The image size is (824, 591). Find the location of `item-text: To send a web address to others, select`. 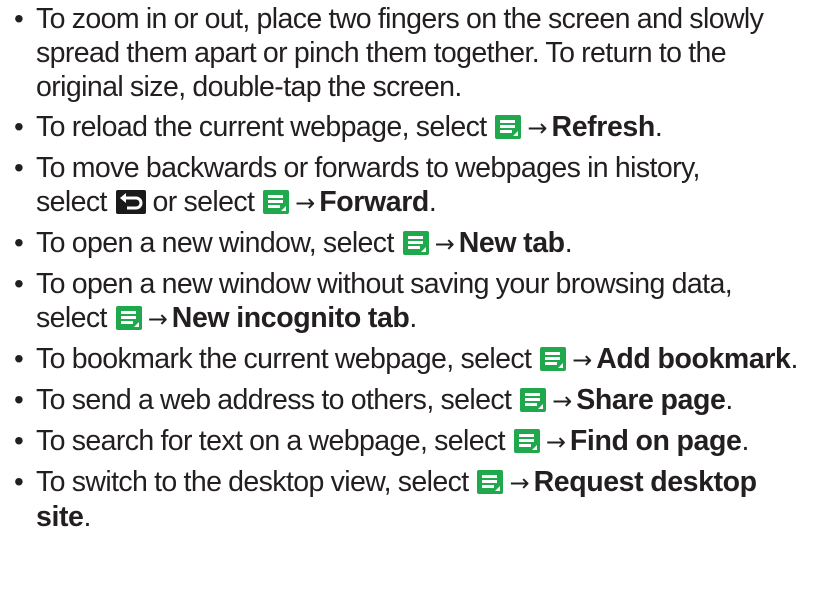

item-text: To send a web address to others, select is located at coordinates (274, 400).